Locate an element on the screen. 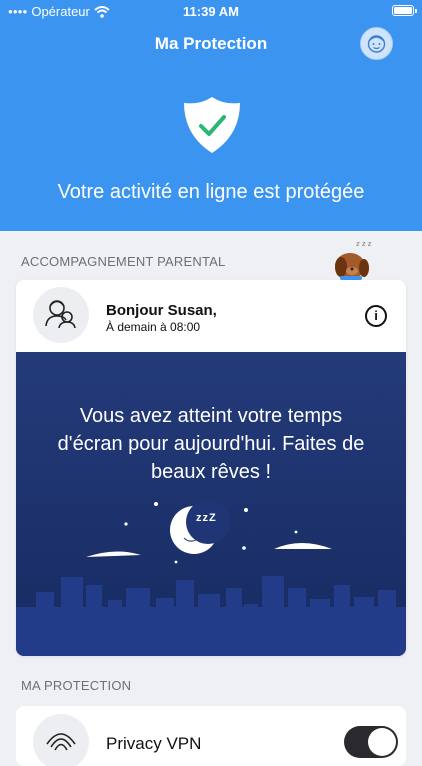  info-button: i is located at coordinates (376, 316).